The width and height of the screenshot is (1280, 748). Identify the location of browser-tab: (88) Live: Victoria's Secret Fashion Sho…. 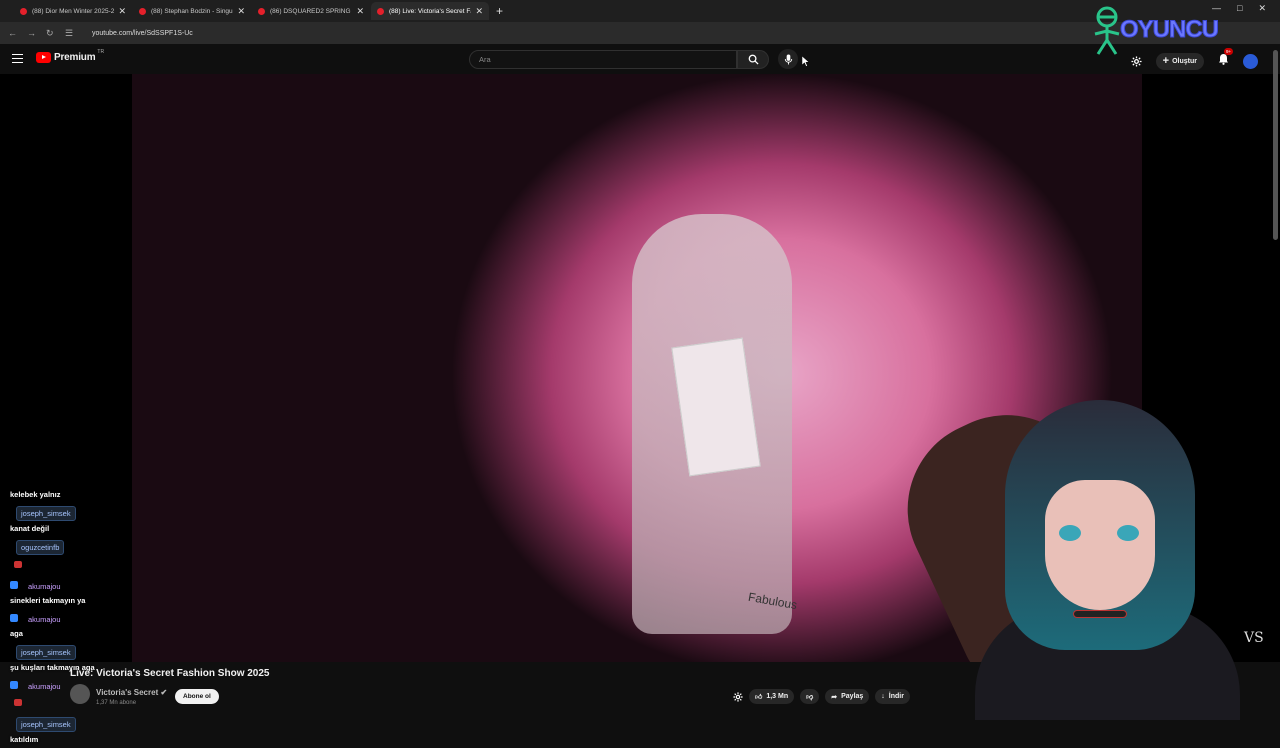
(430, 11).